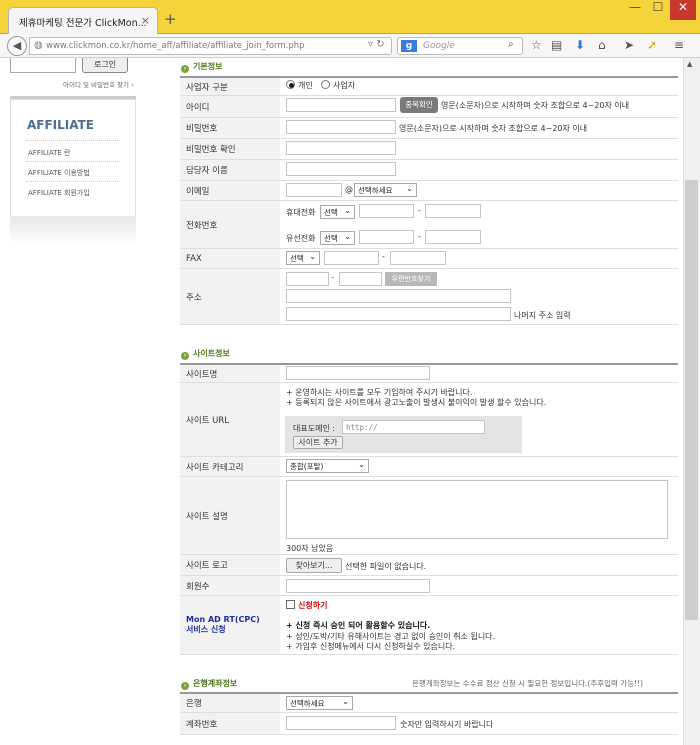 This screenshot has height=745, width=700. What do you see at coordinates (59, 173) in the screenshot?
I see `sidebar-item-affiliate-howto: AFFILIATE 이용방법` at bounding box center [59, 173].